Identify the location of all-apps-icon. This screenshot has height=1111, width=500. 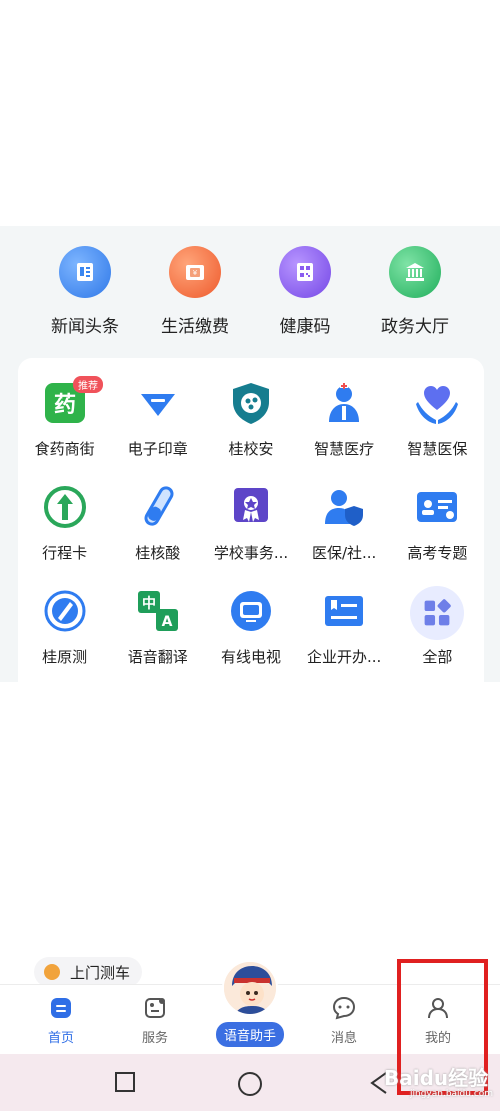
(437, 613).